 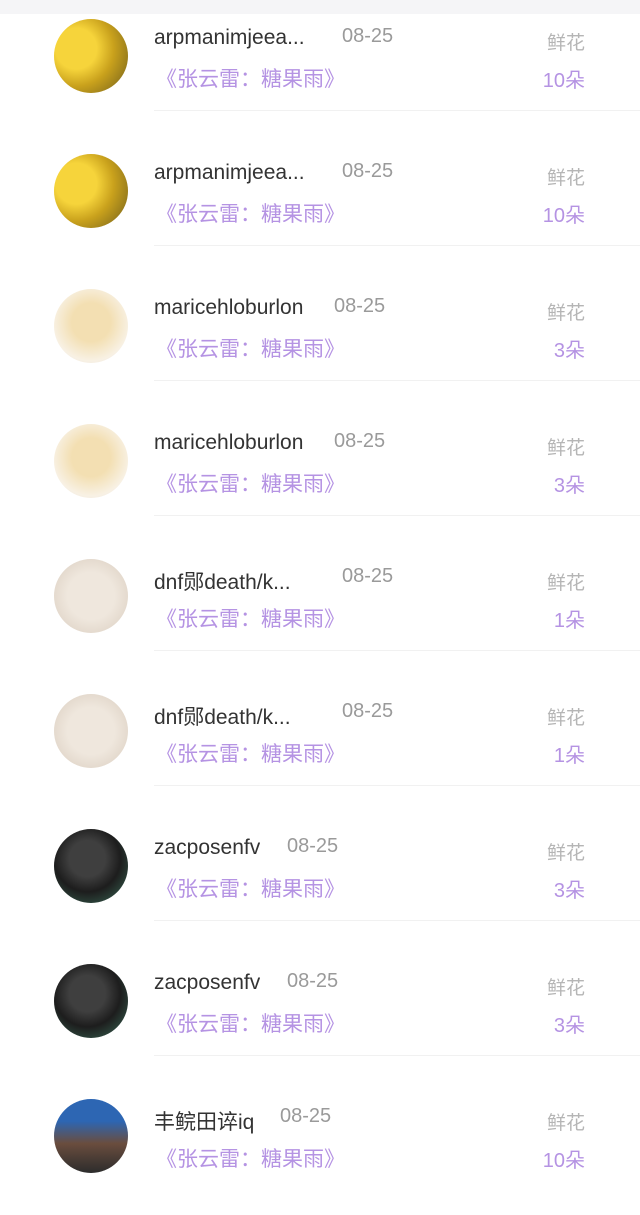 I want to click on list-item: 丰鲩田谇iq 08-25 《张云雷：糖果雨》 鲜花 10朵, so click(x=320, y=1147).